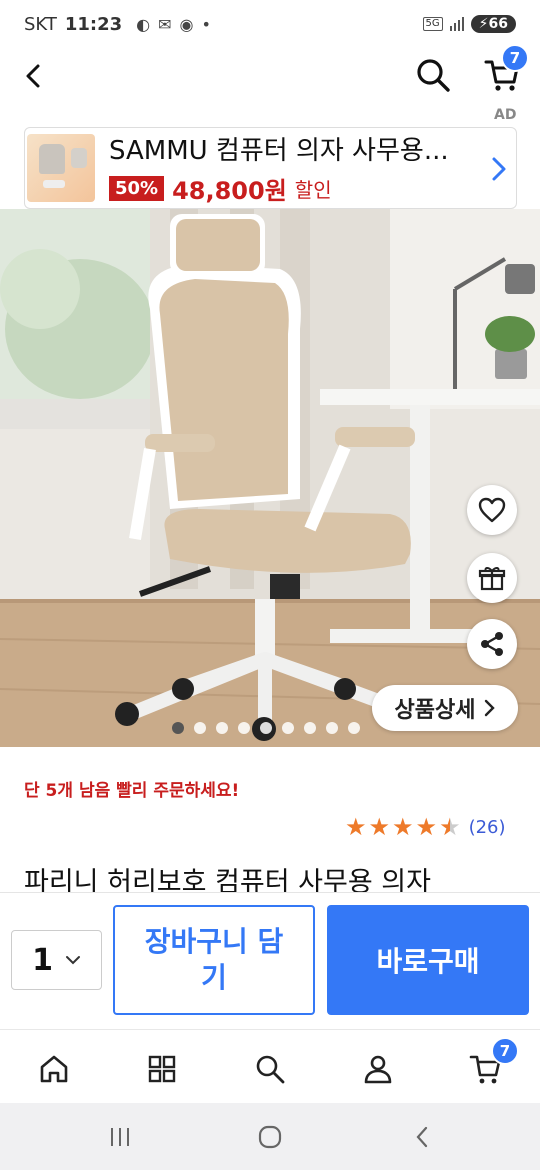  I want to click on buy-now-button: 바로구매, so click(428, 960).